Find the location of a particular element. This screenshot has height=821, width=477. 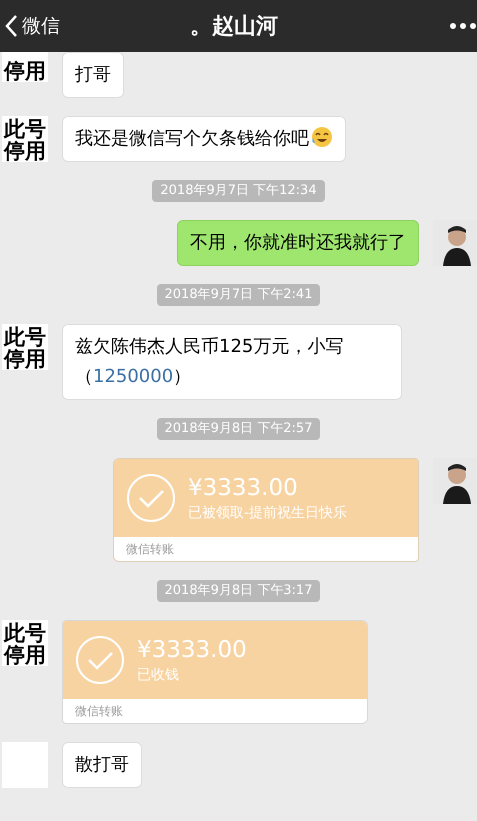

transfer-note: 已收钱 is located at coordinates (158, 675).